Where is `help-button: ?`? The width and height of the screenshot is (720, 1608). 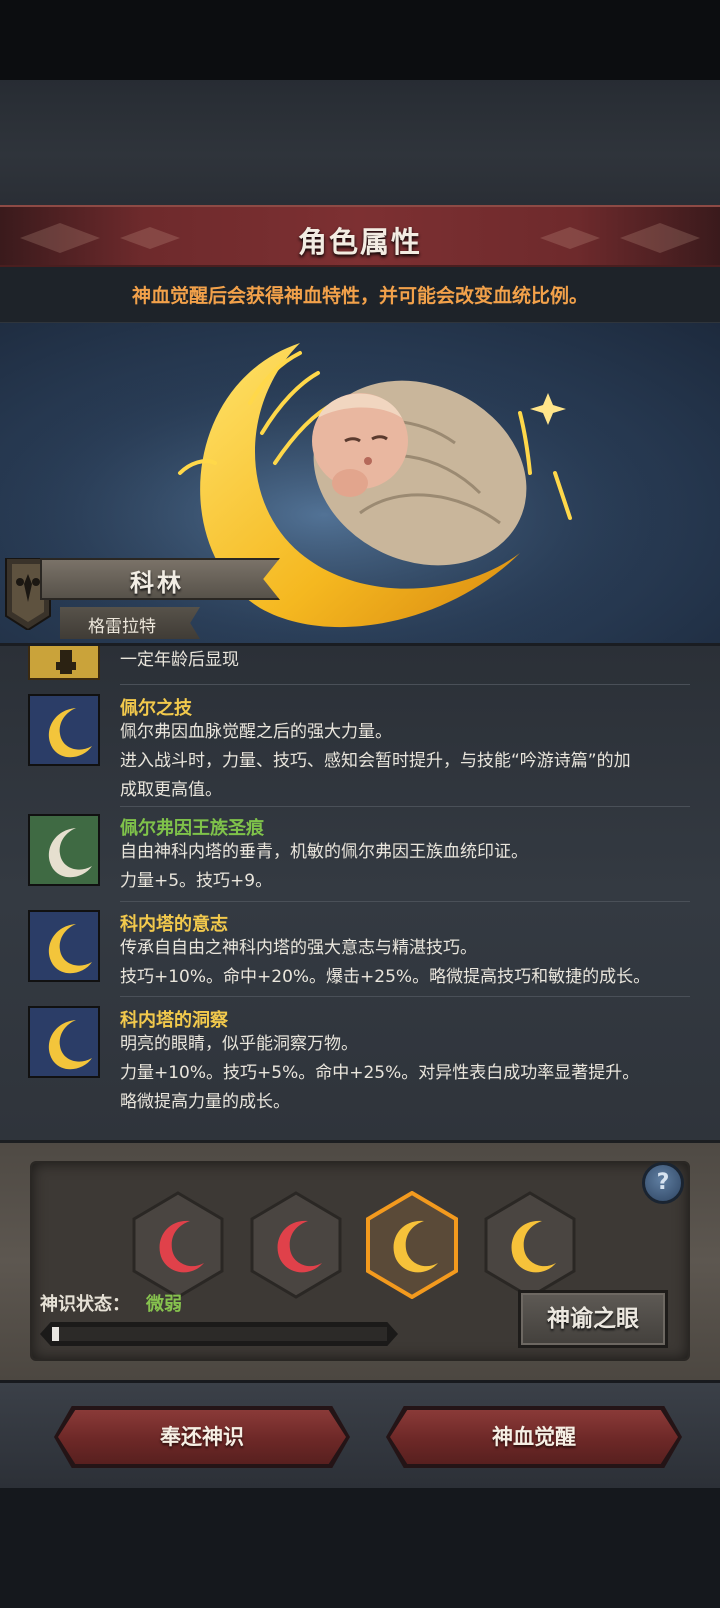 help-button: ? is located at coordinates (663, 1183).